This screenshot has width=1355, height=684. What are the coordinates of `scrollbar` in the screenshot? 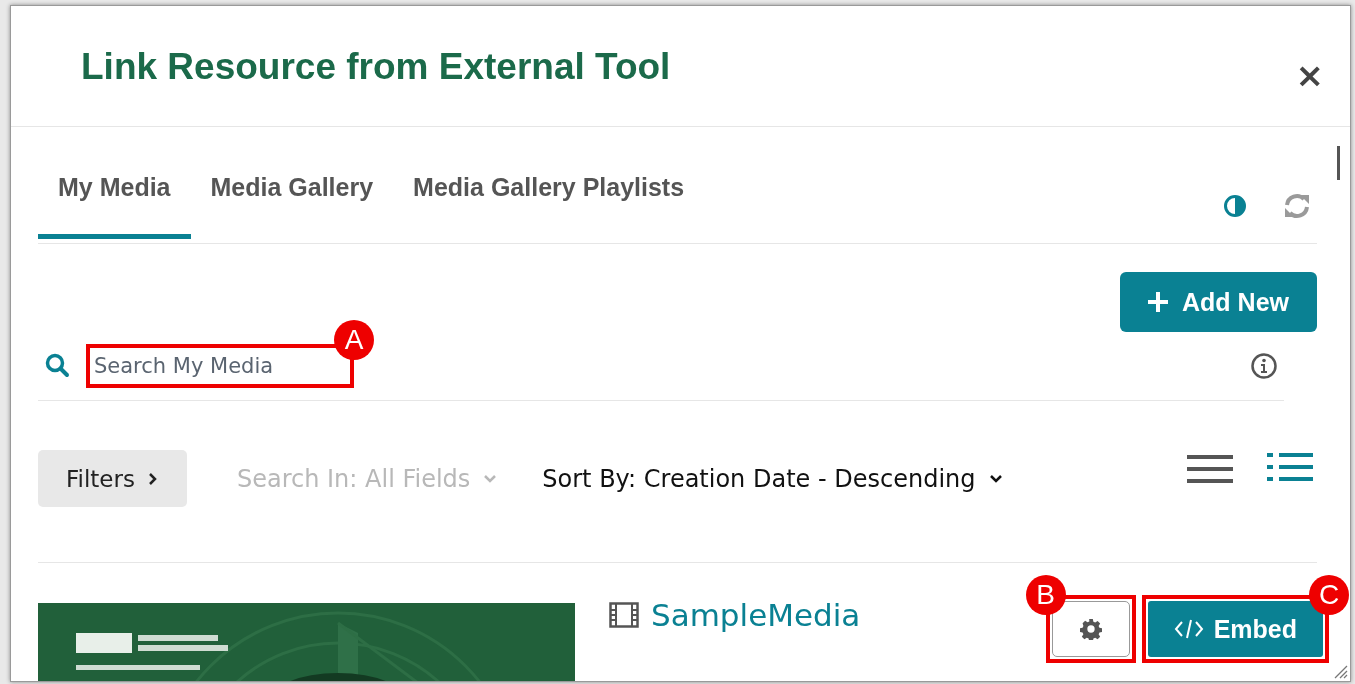 It's located at (1338, 163).